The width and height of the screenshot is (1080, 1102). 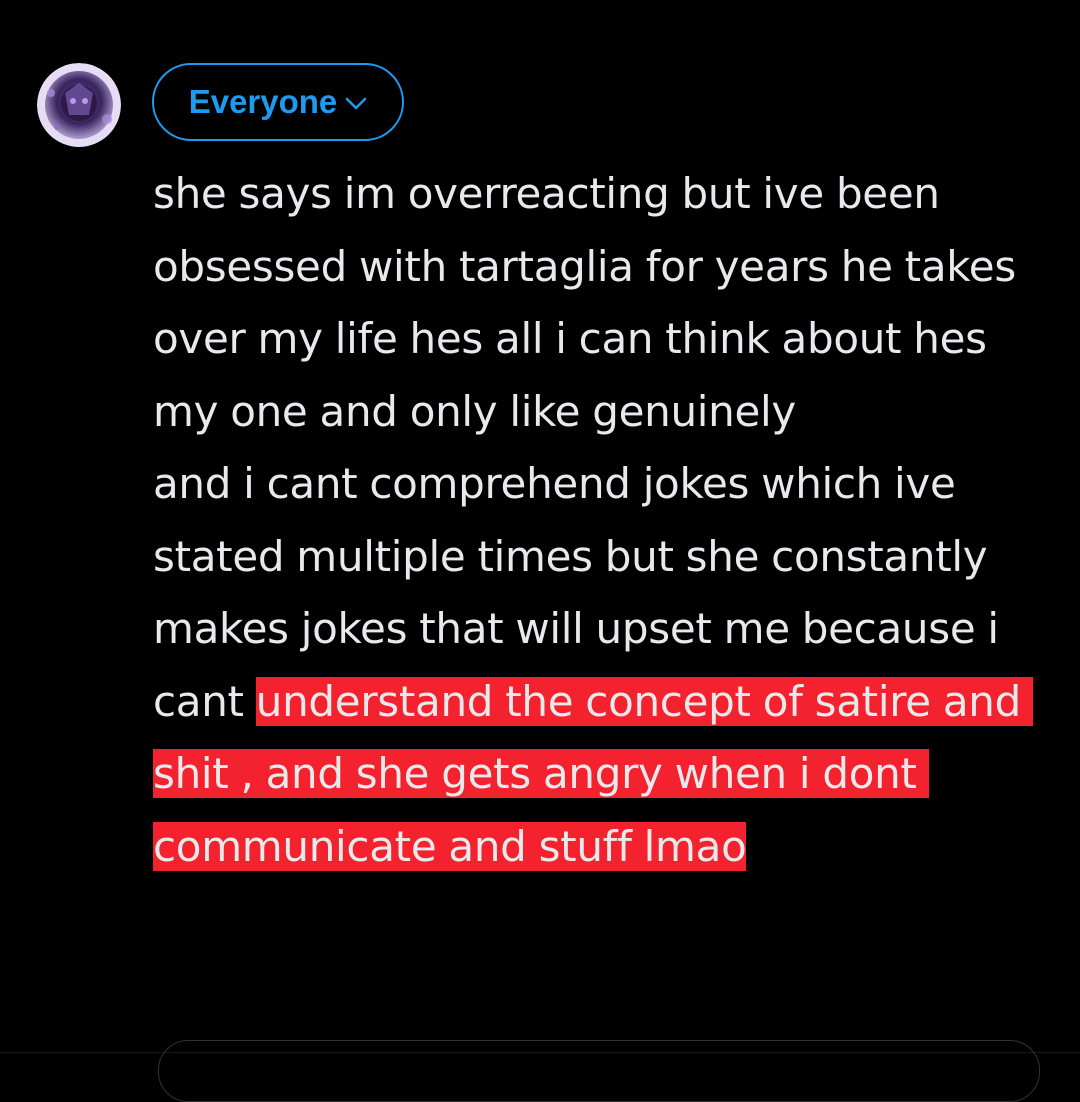 I want to click on bottom-pill-button, so click(x=599, y=1071).